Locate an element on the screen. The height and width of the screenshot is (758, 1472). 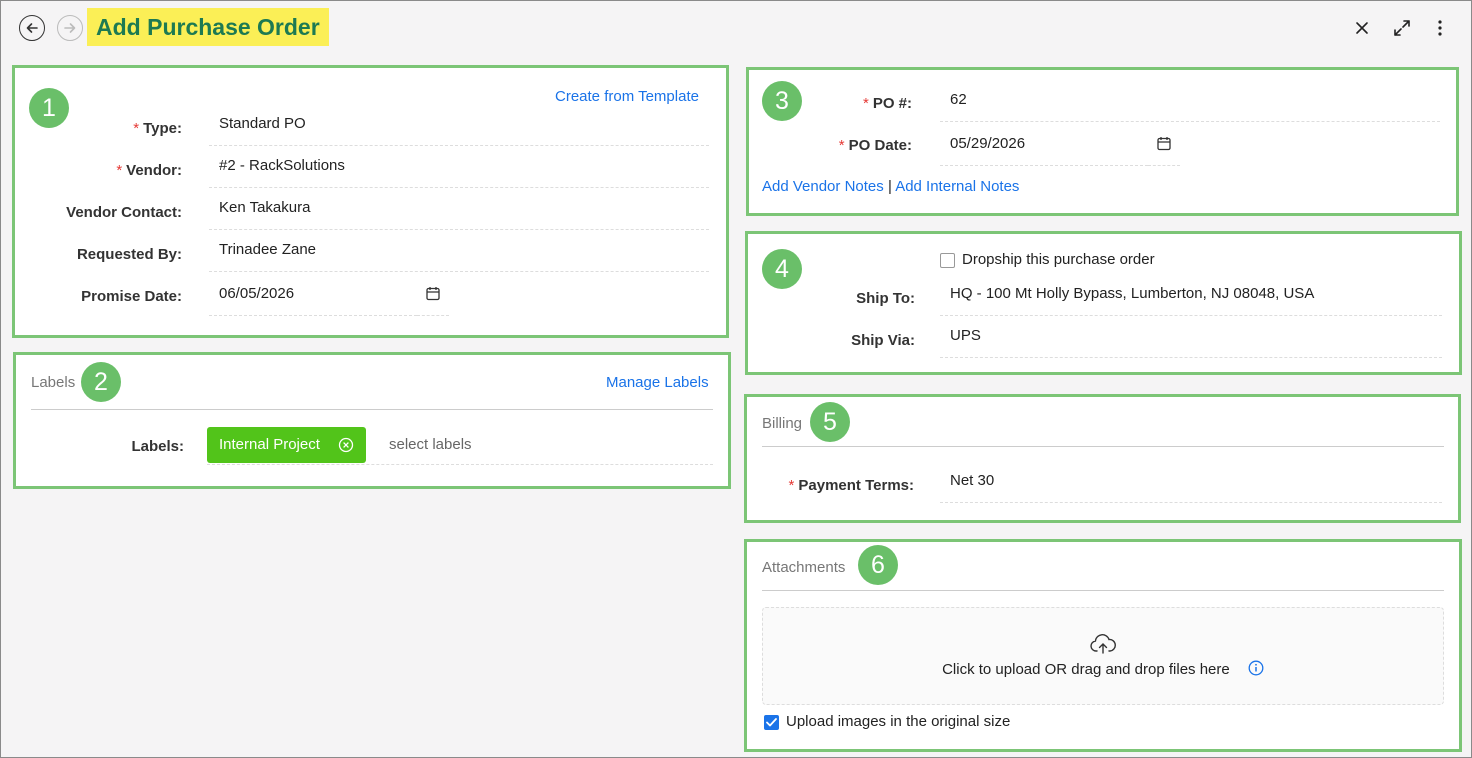
payment-terms-select: Net 30 is located at coordinates (1191, 485).